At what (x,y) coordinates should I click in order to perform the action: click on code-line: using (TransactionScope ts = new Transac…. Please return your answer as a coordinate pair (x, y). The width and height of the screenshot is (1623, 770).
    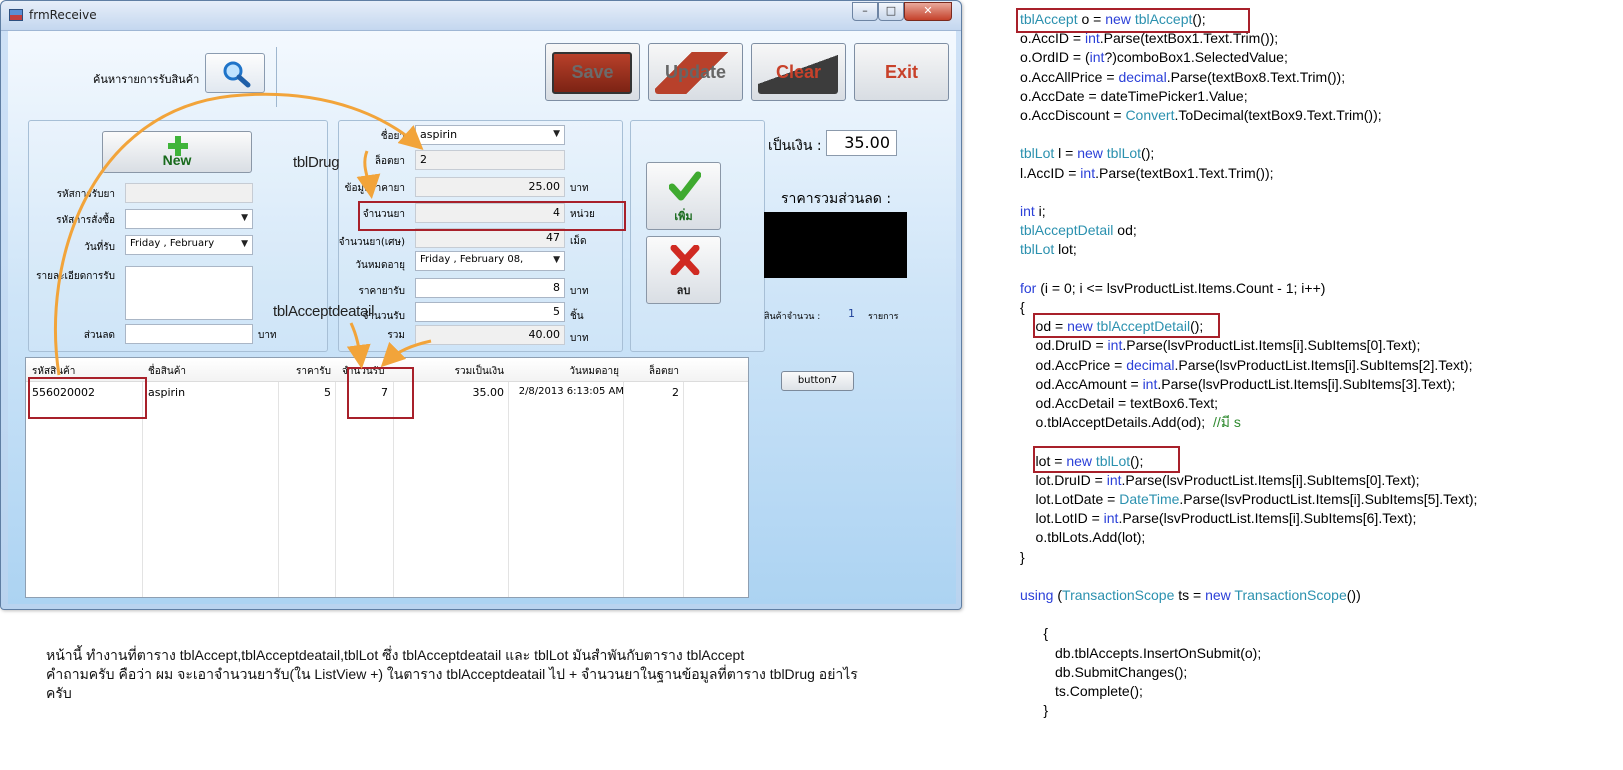
    Looking at the image, I should click on (1190, 595).